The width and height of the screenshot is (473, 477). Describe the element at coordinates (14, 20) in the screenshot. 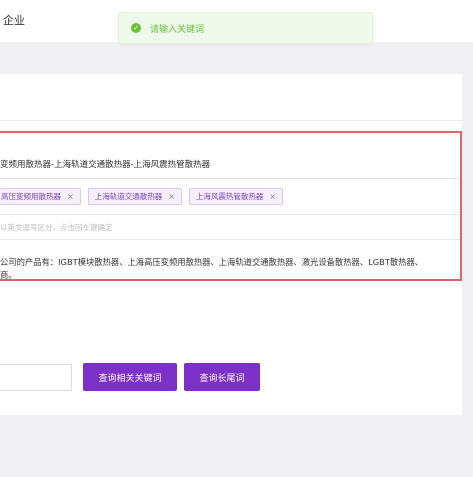

I see `nav-item-enterprise: 企业` at that location.